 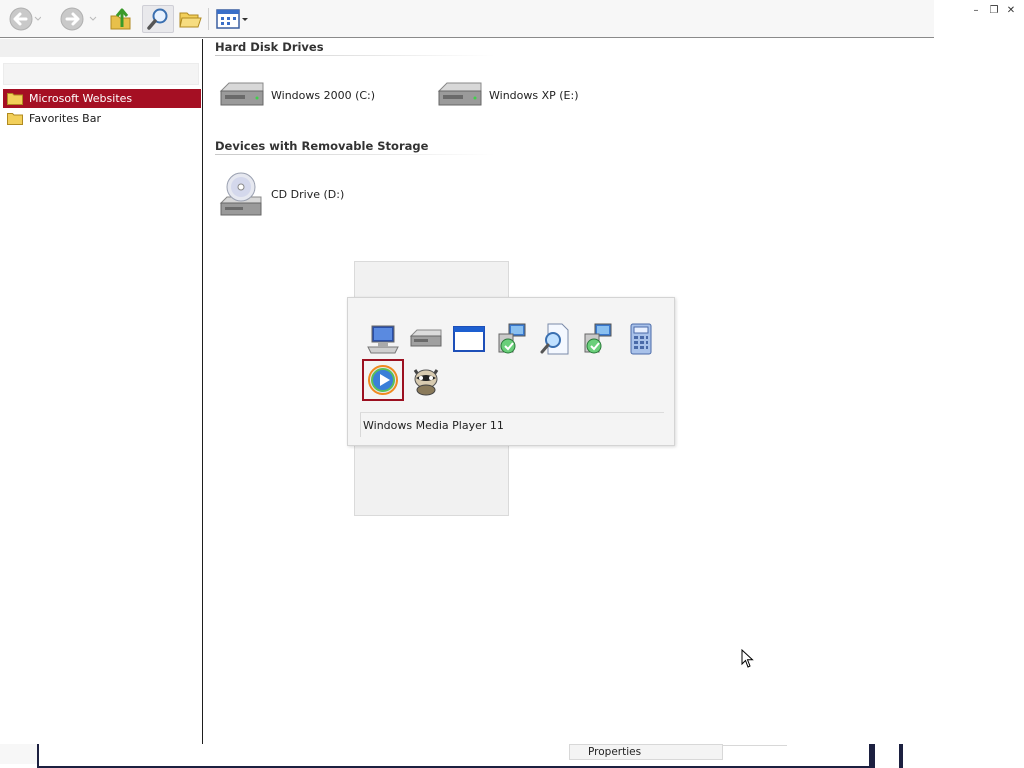 I want to click on properties-label: Properties, so click(x=615, y=752).